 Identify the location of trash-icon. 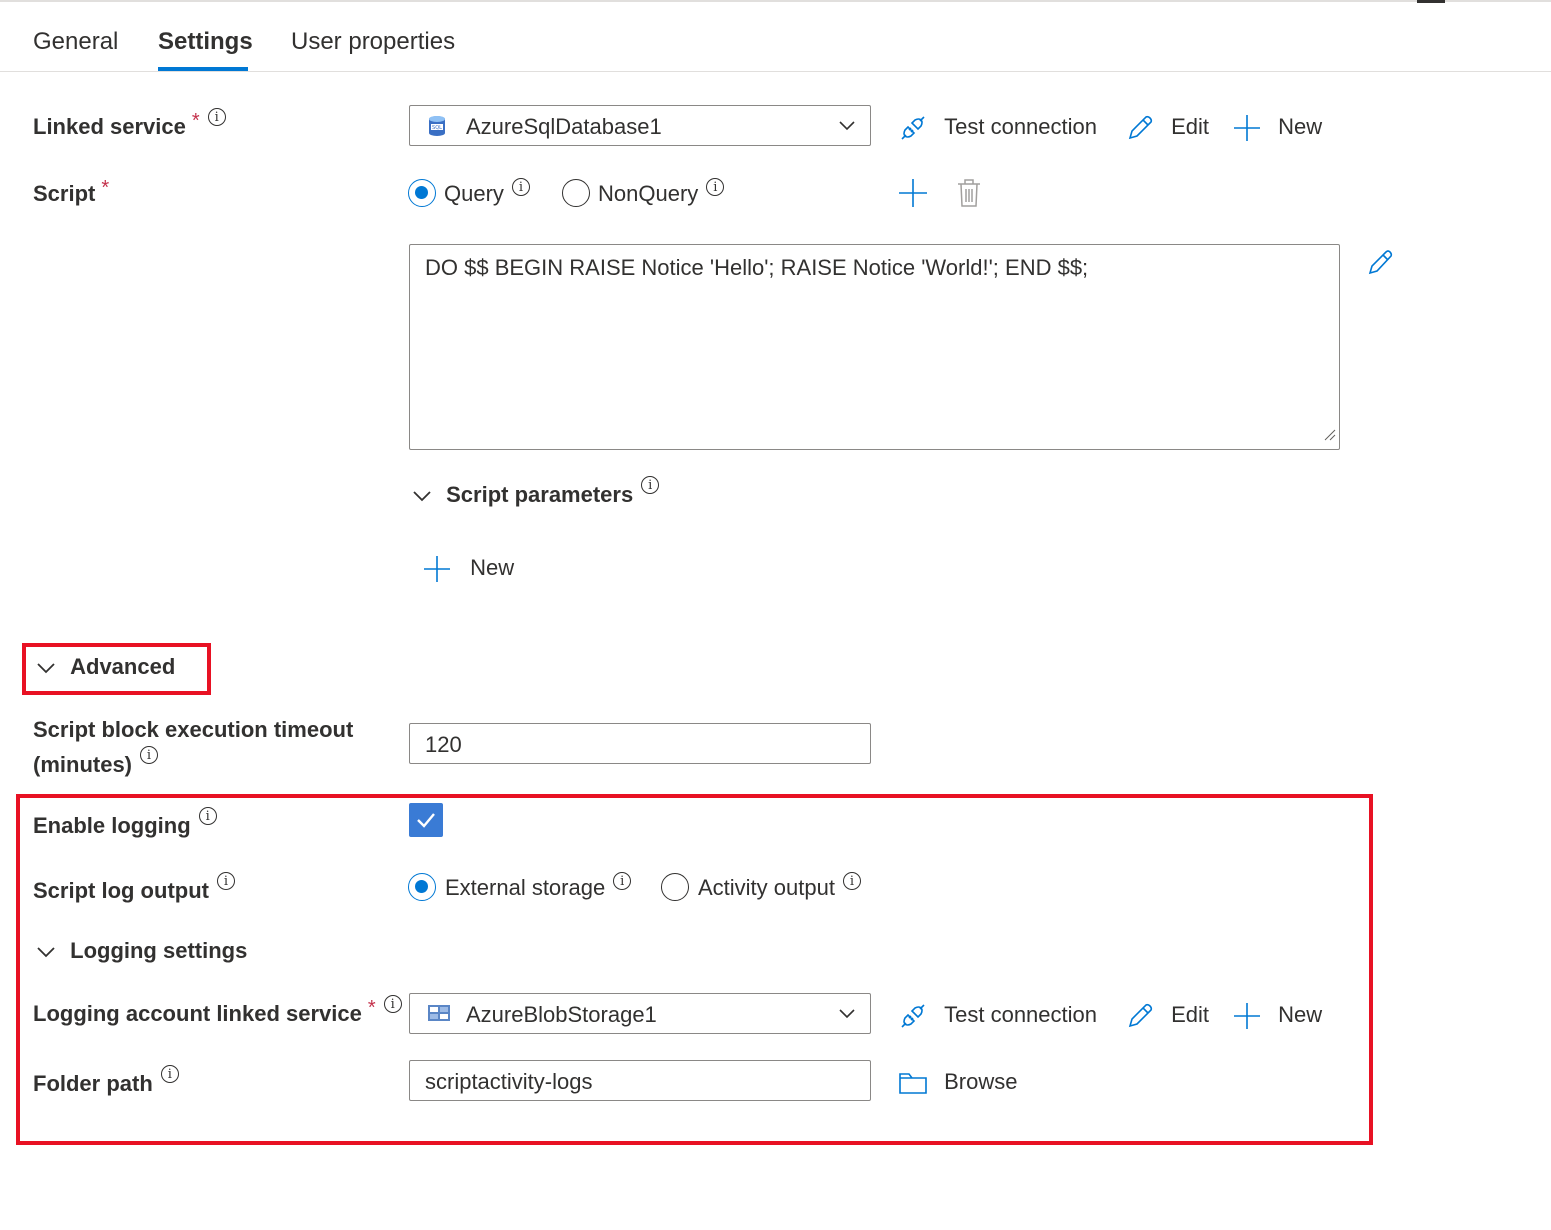
(969, 196).